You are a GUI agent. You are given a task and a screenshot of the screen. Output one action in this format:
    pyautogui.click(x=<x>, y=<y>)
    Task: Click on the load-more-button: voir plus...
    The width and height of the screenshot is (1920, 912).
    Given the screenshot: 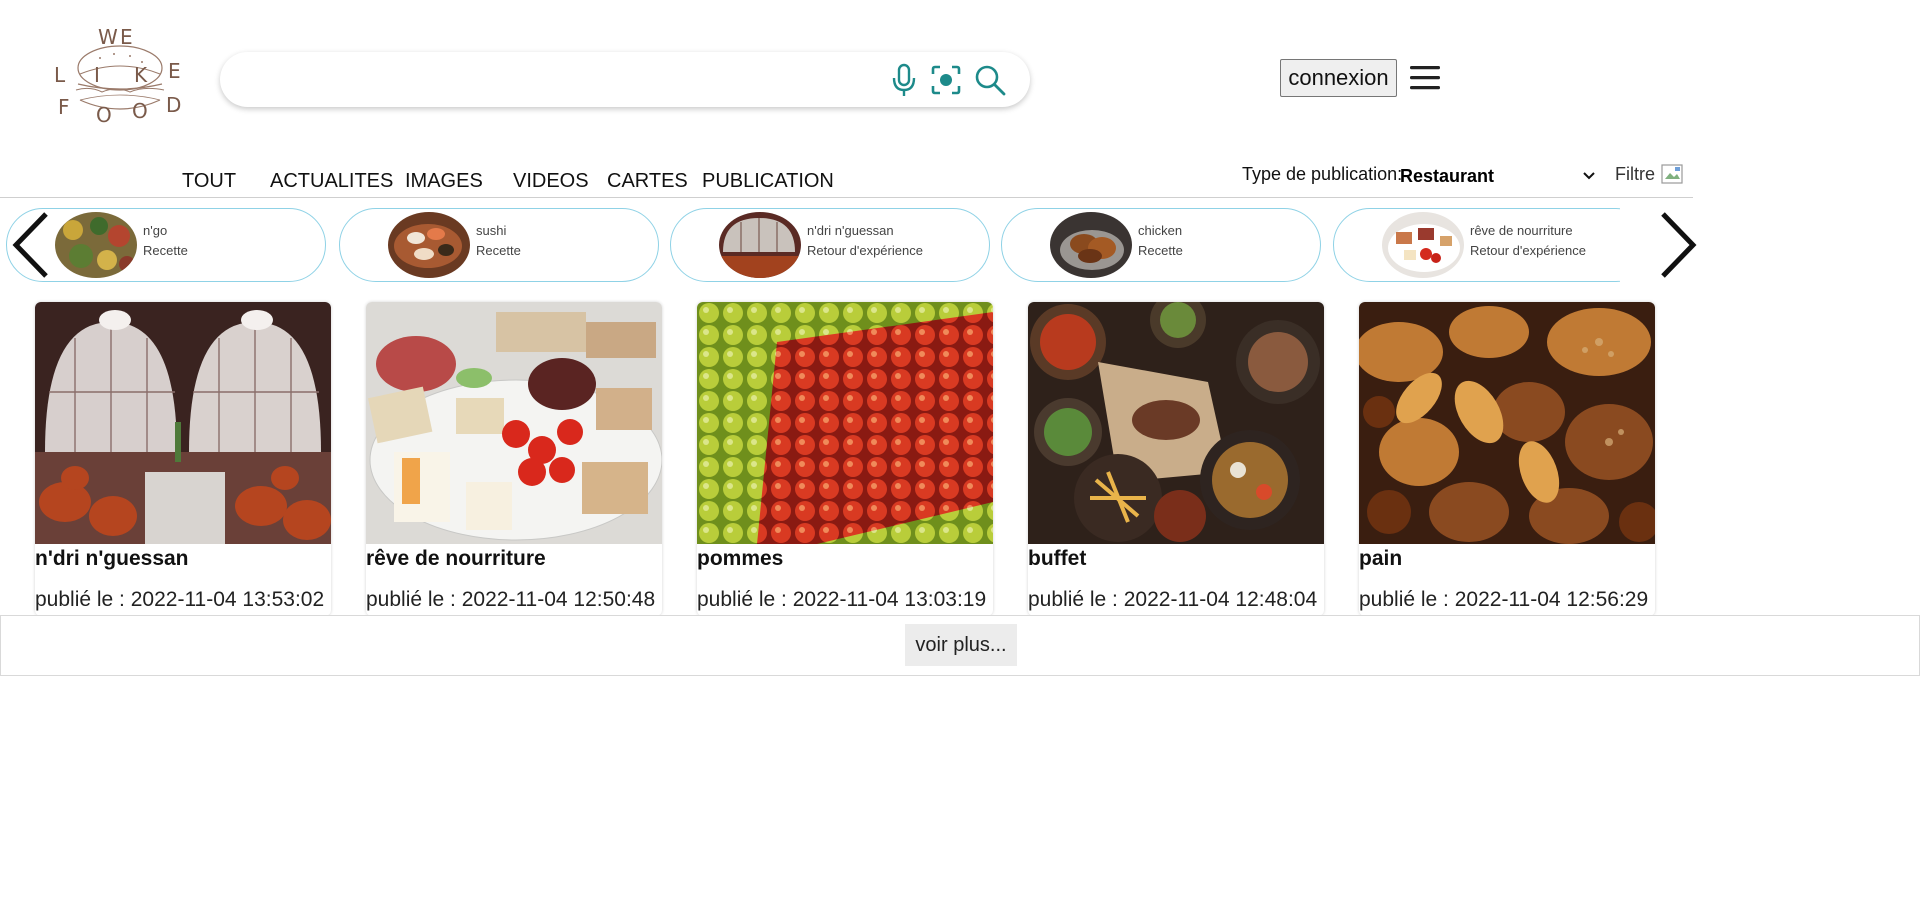 What is the action you would take?
    pyautogui.click(x=961, y=645)
    